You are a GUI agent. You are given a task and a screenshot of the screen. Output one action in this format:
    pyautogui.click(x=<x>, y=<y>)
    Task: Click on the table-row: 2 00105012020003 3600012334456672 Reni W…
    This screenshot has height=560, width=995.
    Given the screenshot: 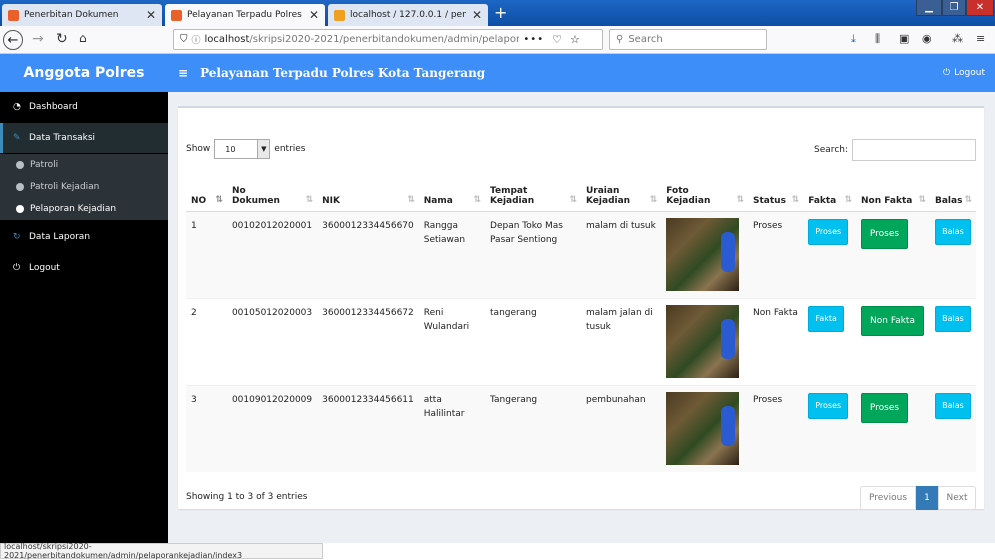 What is the action you would take?
    pyautogui.click(x=581, y=341)
    